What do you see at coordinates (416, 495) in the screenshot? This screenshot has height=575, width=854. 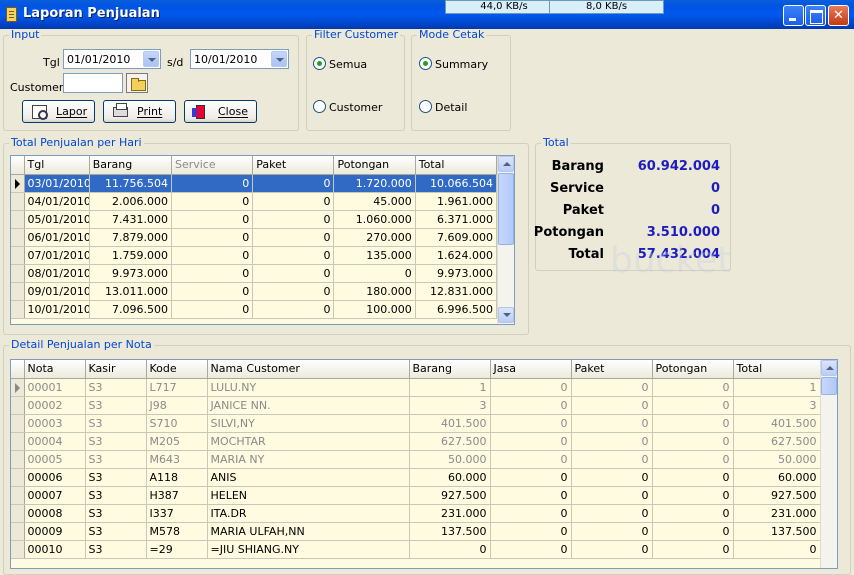 I see `table-row: 00007 S3 H387 HELEN 927.500 0 0 0 927.500` at bounding box center [416, 495].